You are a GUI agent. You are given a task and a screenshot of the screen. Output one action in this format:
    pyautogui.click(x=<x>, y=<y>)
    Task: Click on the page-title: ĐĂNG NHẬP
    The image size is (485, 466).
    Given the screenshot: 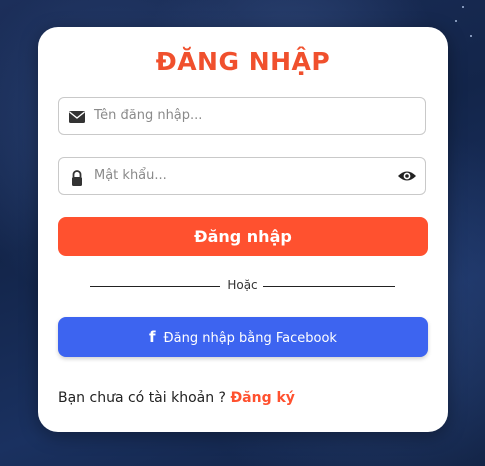 What is the action you would take?
    pyautogui.click(x=243, y=61)
    